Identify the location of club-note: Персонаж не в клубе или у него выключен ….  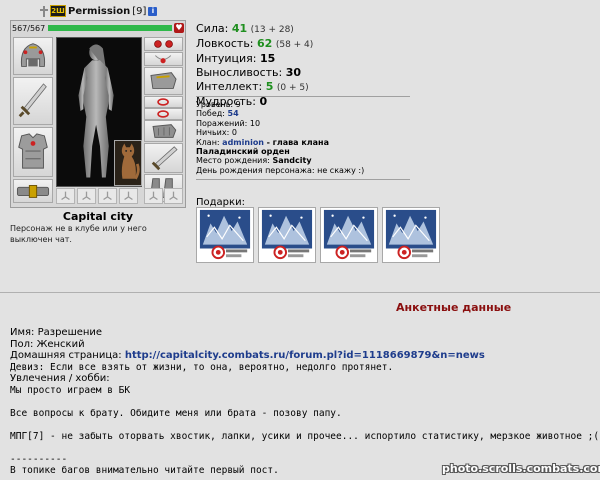
(78, 234).